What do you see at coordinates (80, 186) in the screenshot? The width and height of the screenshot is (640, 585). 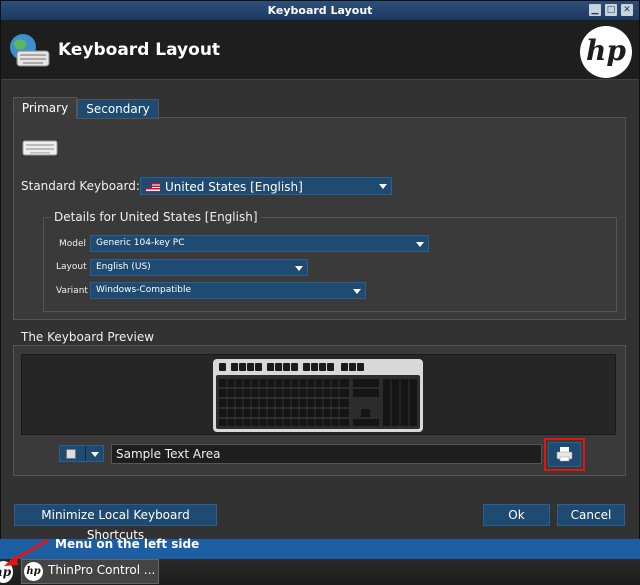 I see `standard-keyboard-label: Standard Keyboard:` at bounding box center [80, 186].